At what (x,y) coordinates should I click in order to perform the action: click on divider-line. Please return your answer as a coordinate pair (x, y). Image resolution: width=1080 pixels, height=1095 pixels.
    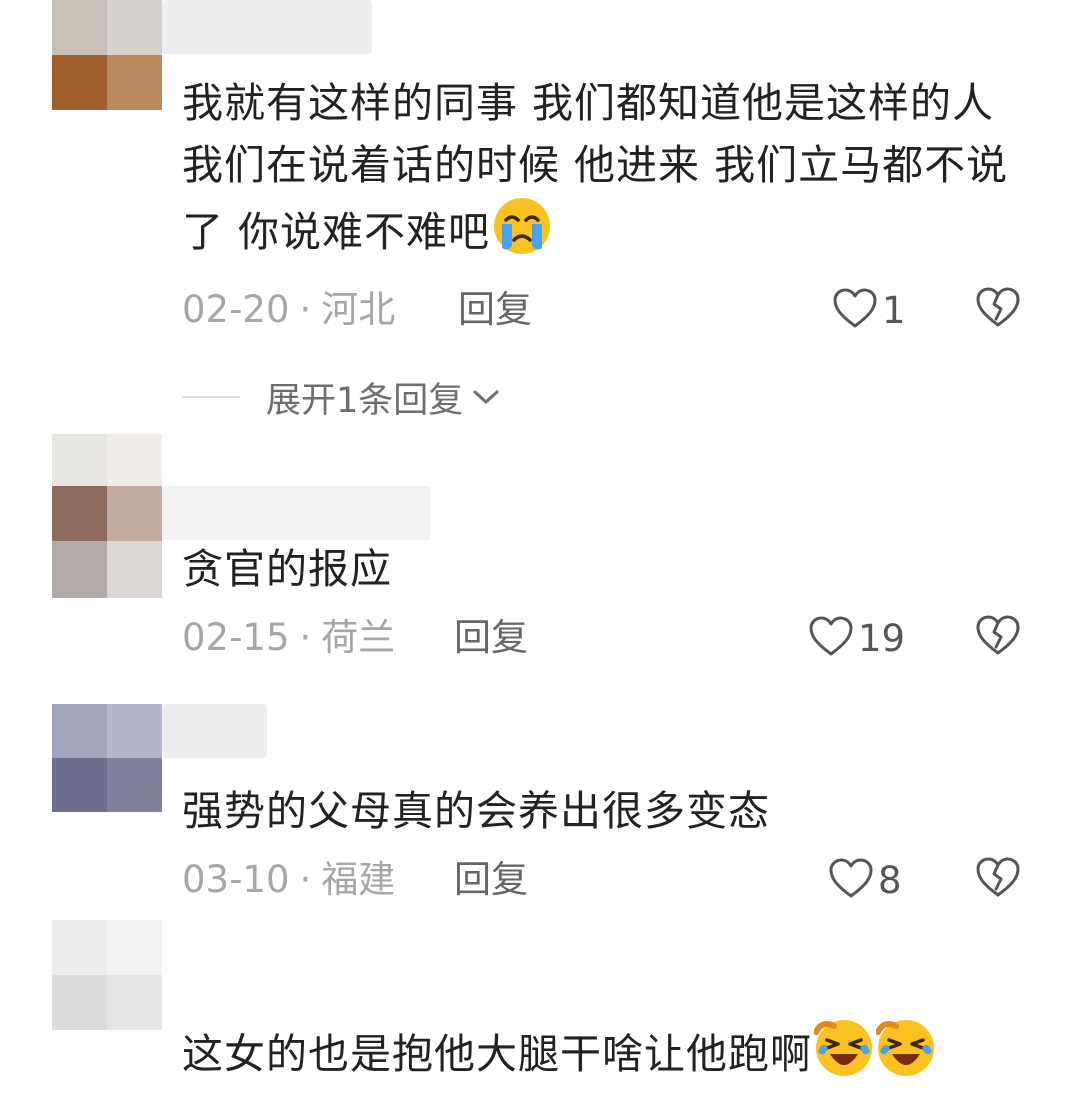
    Looking at the image, I should click on (211, 397).